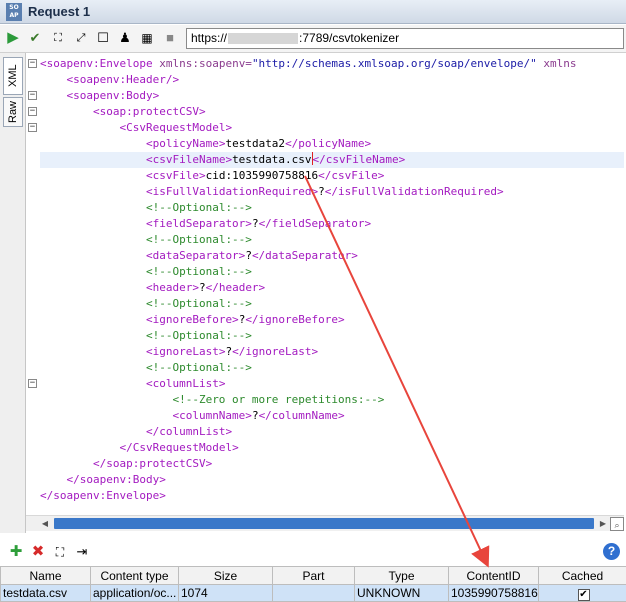 The image size is (626, 602). Describe the element at coordinates (262, 175) in the screenshot. I see `xml-value: cid:1035990758816` at that location.